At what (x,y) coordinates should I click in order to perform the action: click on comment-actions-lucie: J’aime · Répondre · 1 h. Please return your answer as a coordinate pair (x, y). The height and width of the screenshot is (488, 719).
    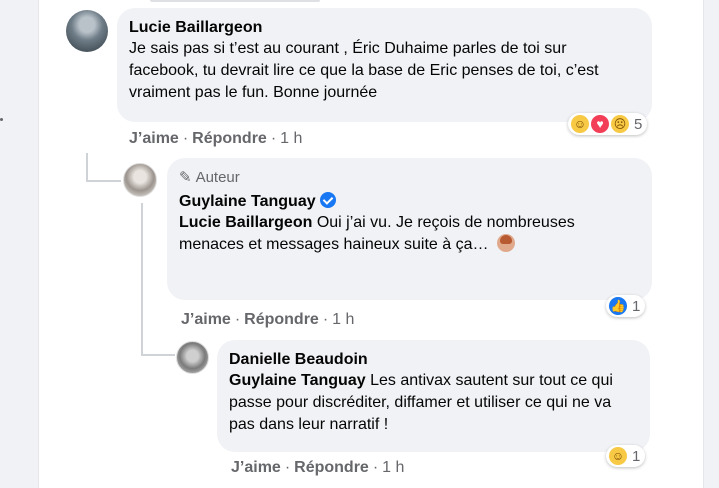
    Looking at the image, I should click on (215, 139).